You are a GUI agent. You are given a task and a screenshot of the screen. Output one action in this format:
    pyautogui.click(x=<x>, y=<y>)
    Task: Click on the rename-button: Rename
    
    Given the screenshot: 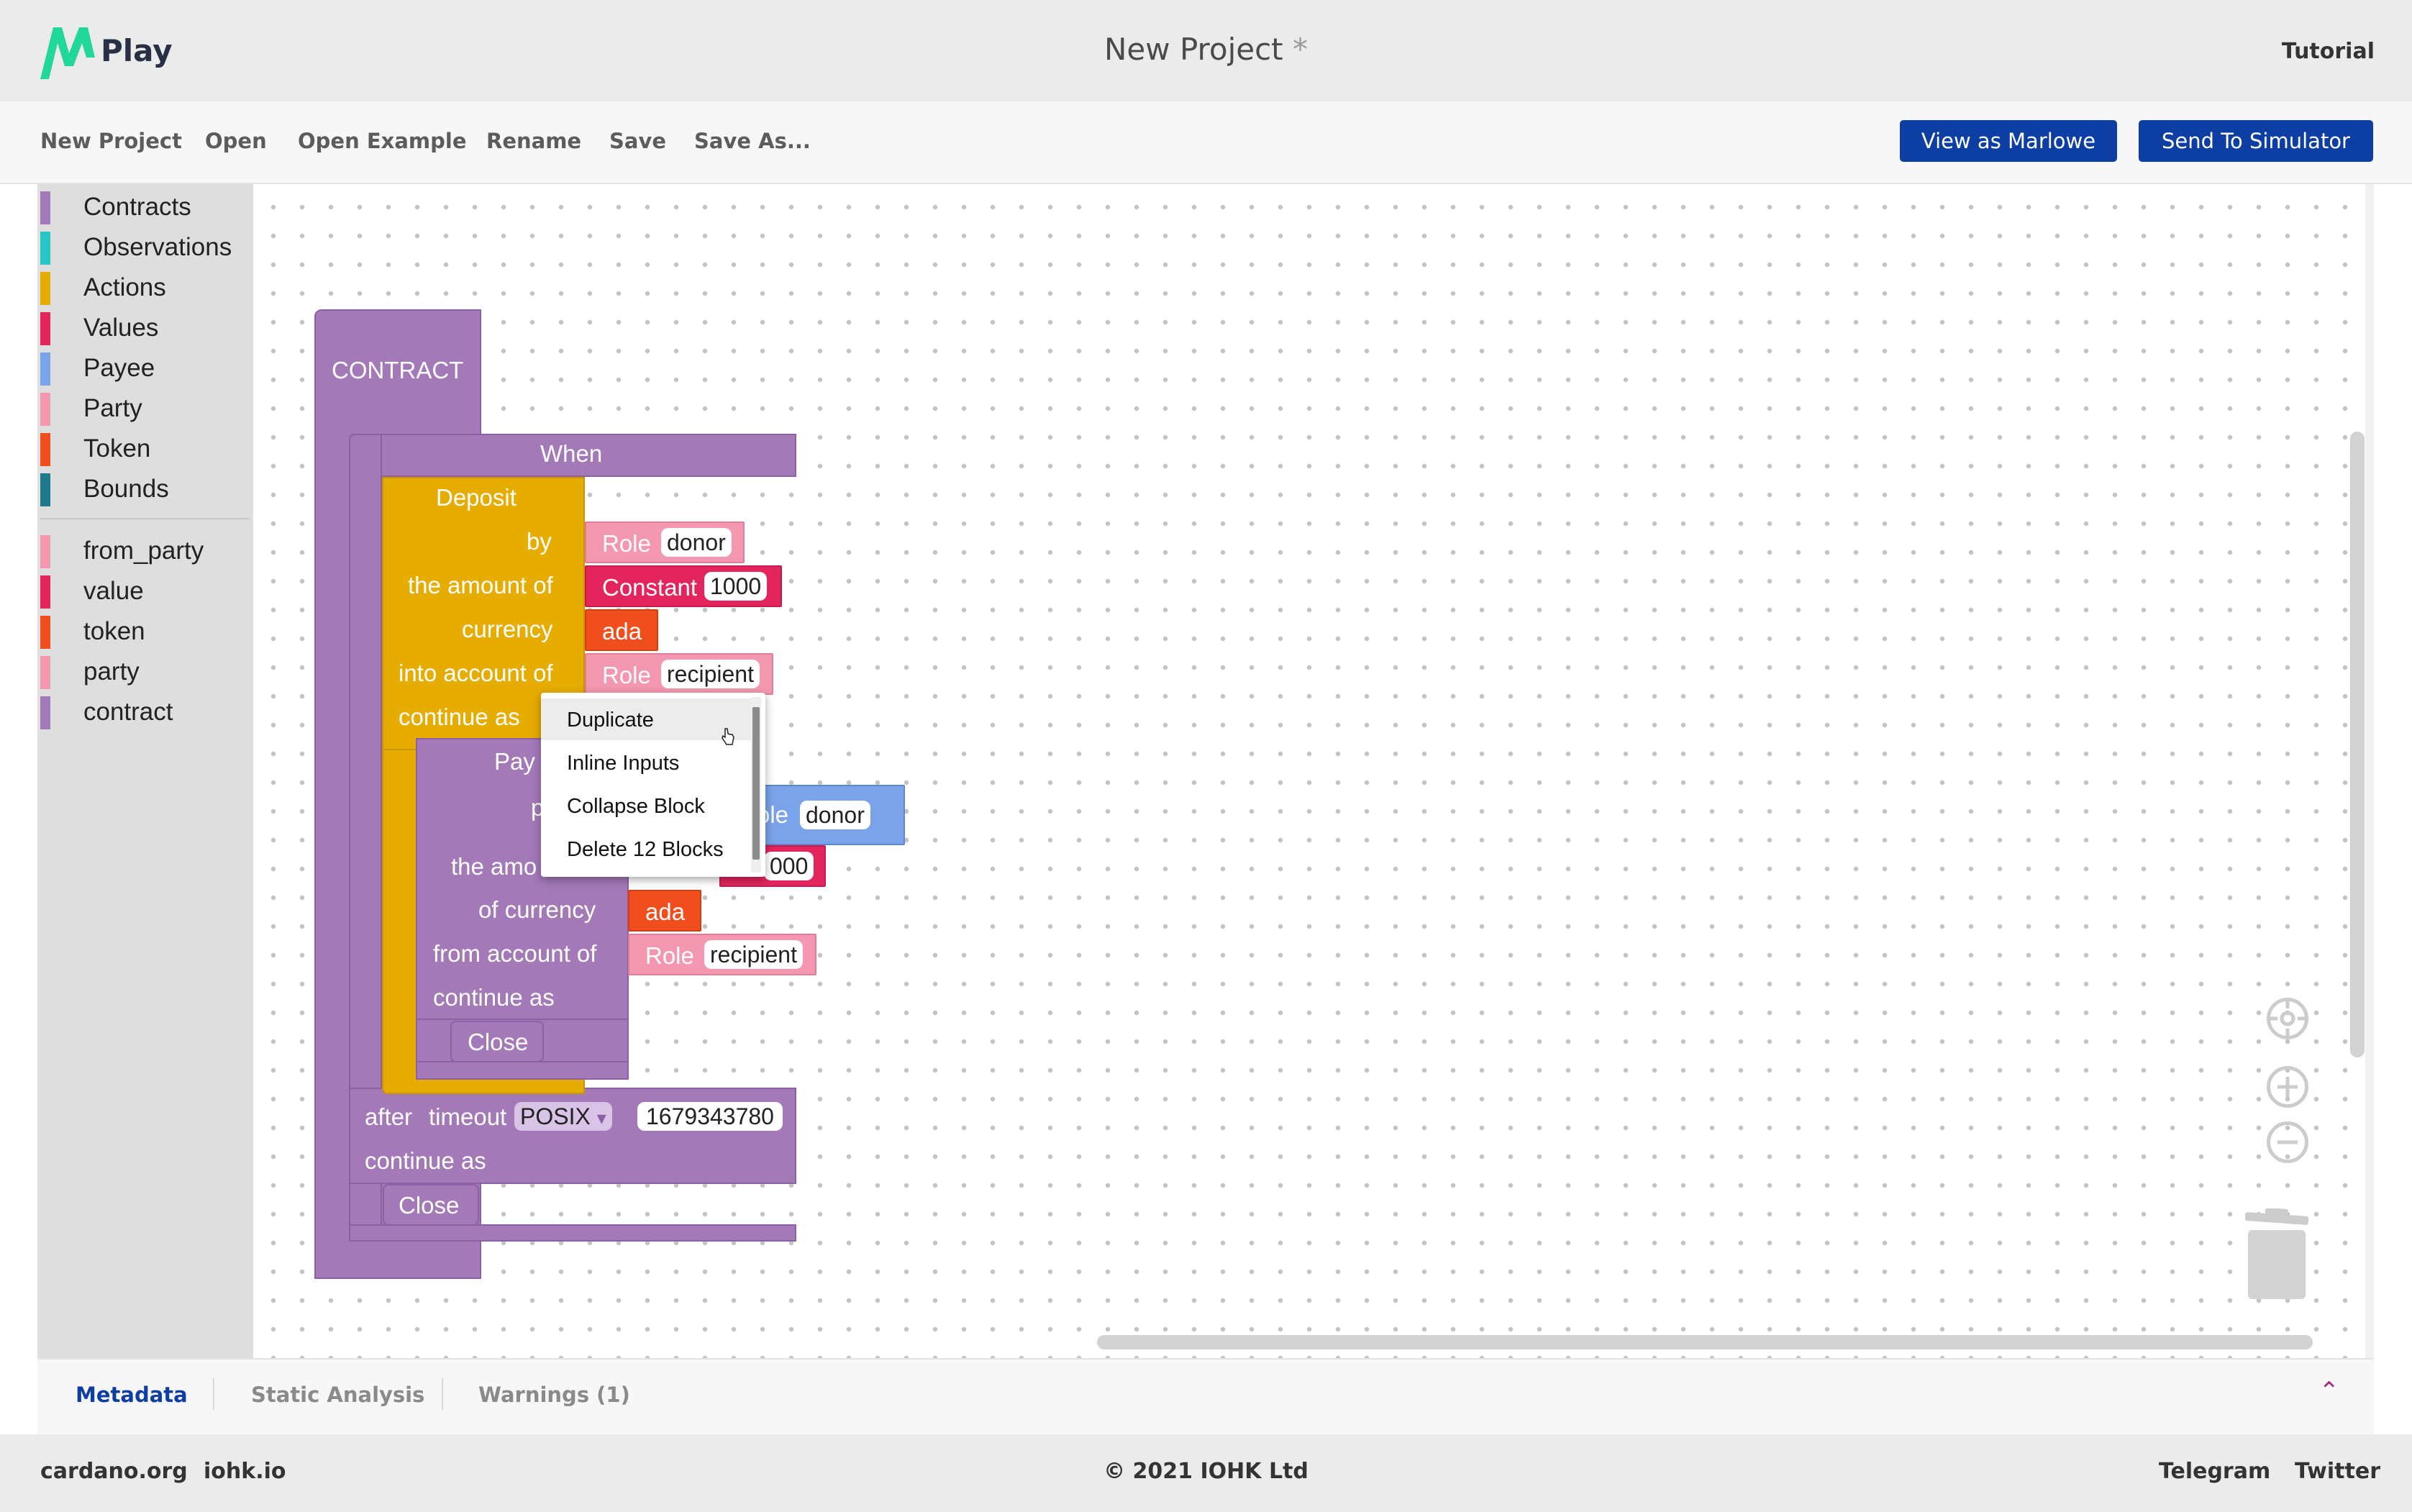 What is the action you would take?
    pyautogui.click(x=533, y=141)
    